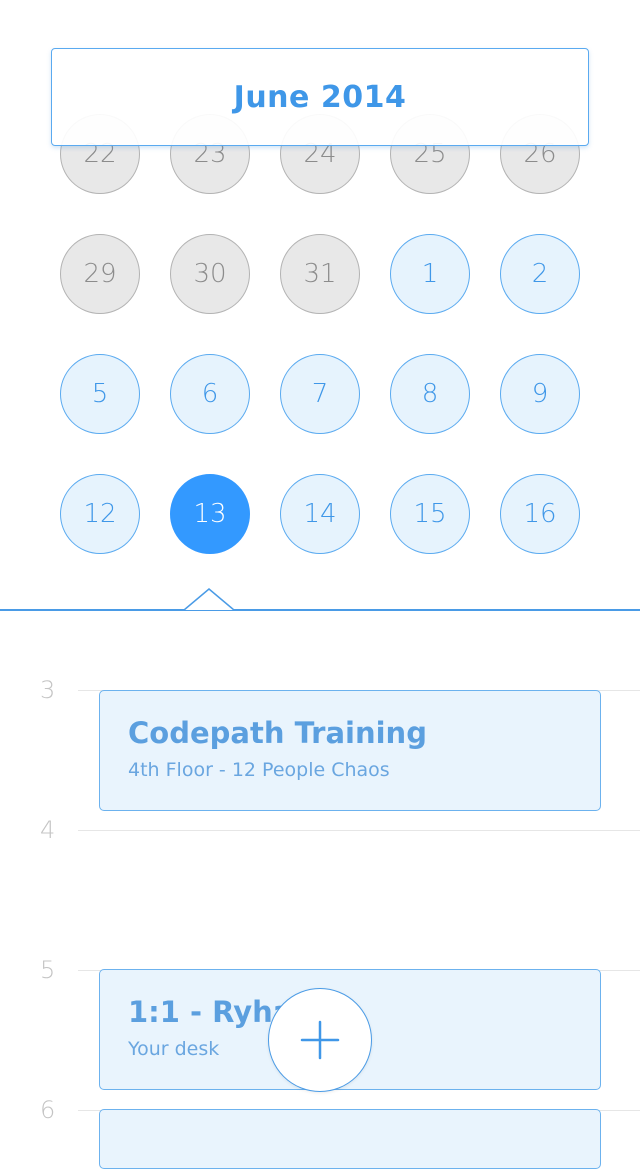  Describe the element at coordinates (350, 1139) in the screenshot. I see `event-card` at that location.